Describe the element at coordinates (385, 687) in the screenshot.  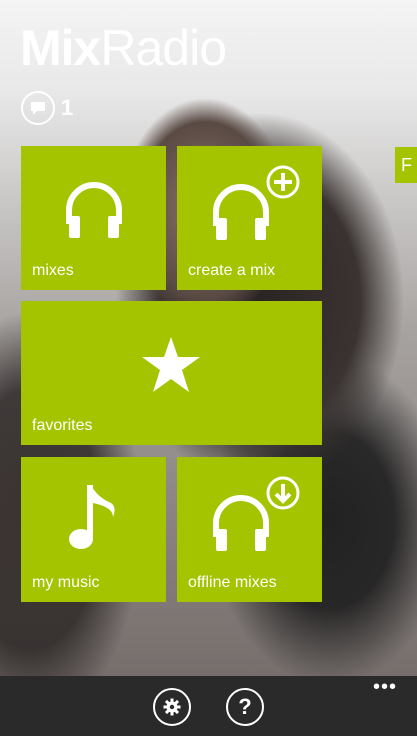
I see `more-options-button: •••` at that location.